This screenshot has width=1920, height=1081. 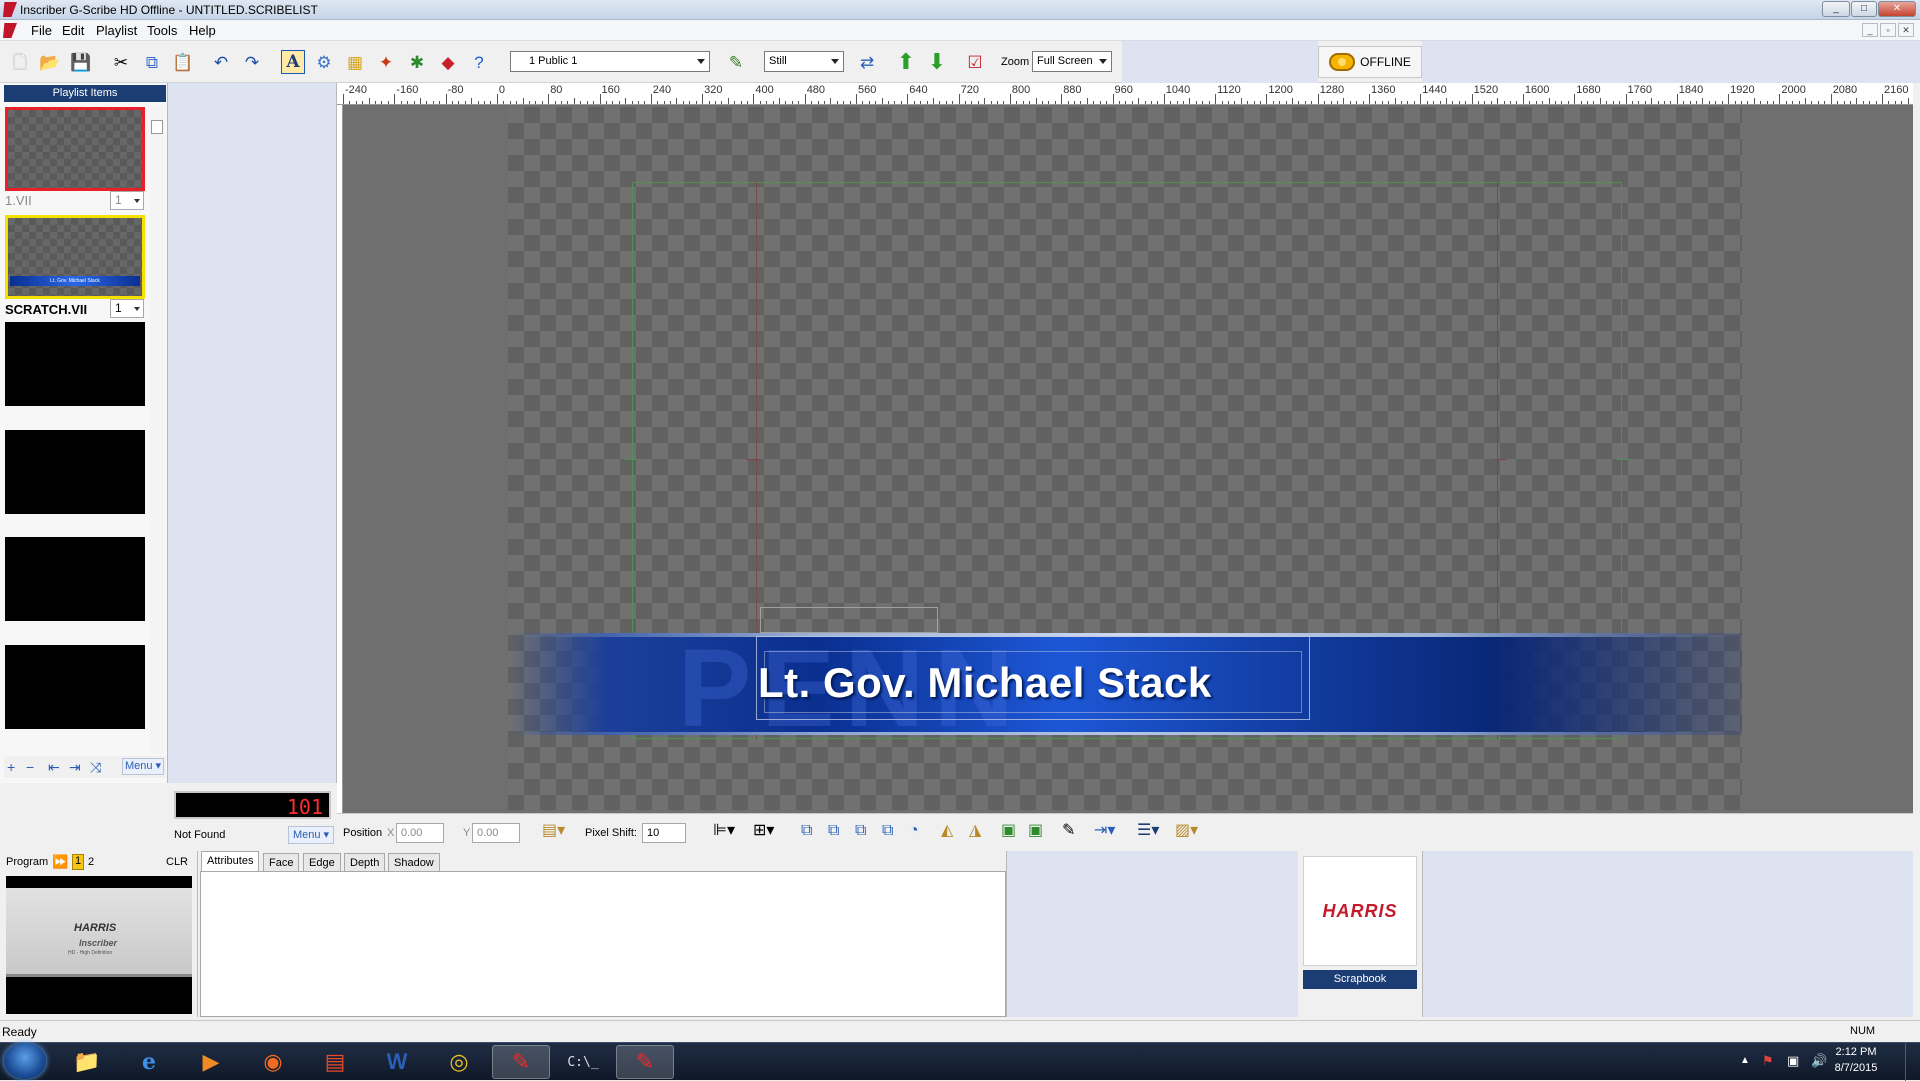 I want to click on zoom-select: Full Screen, so click(x=1072, y=61).